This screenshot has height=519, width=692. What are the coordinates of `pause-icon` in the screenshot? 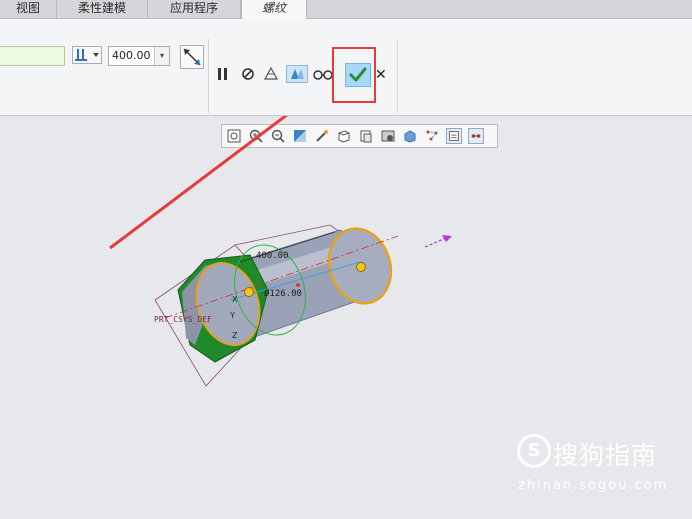 It's located at (223, 74).